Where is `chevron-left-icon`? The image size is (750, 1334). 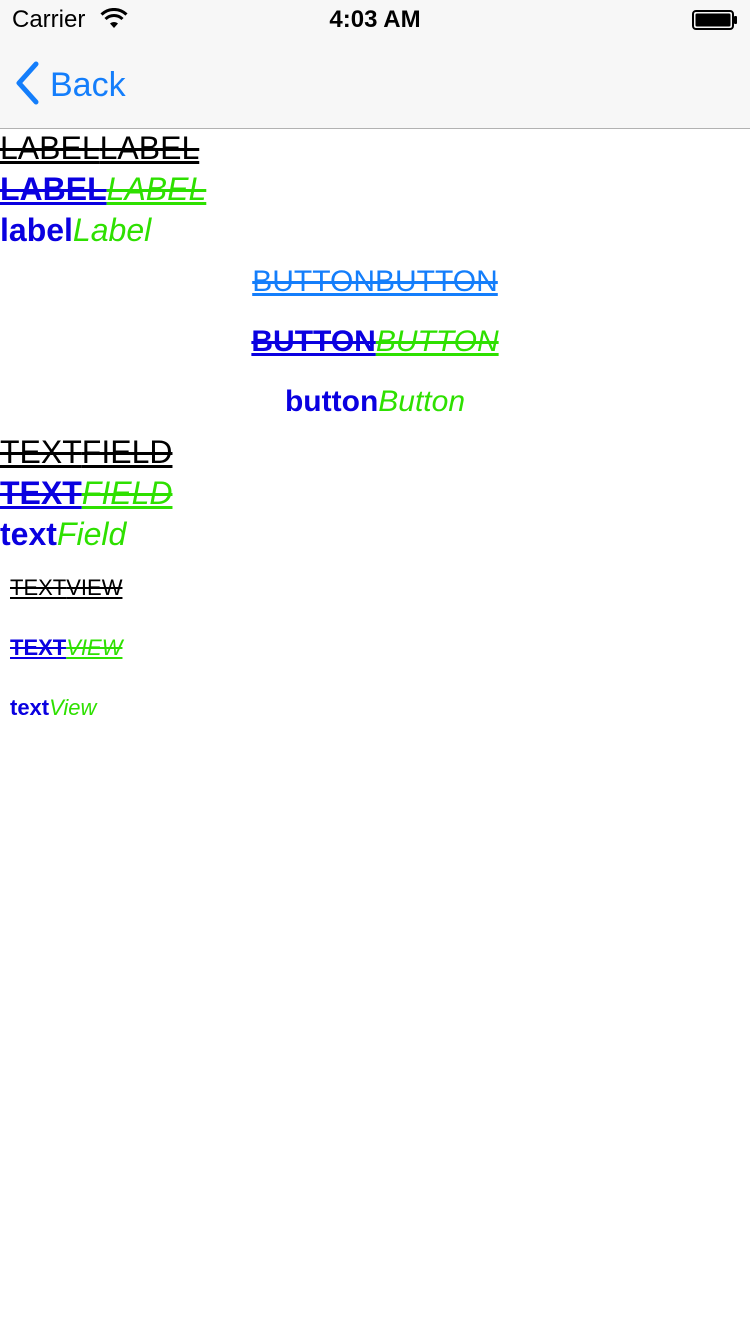 chevron-left-icon is located at coordinates (27, 85).